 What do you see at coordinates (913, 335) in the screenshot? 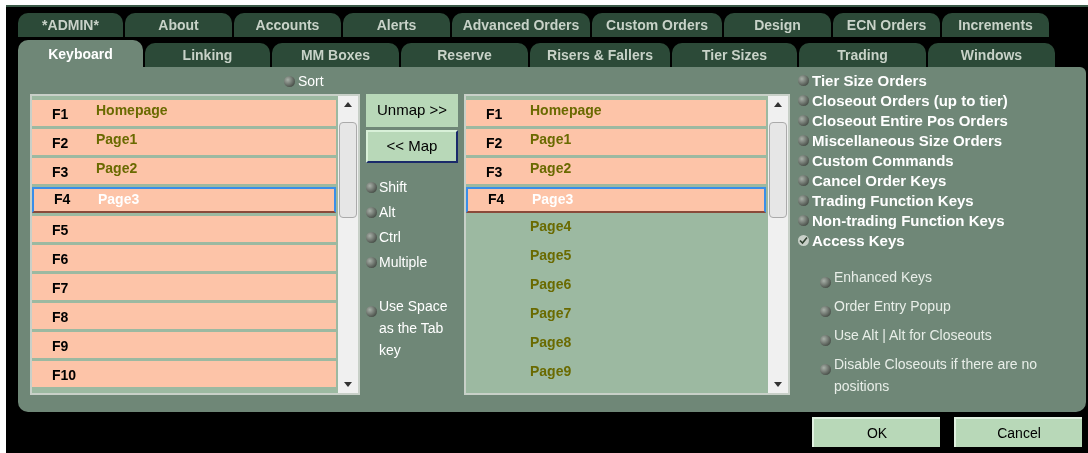
I see `option-label: Use Alt | Alt for Closeouts` at bounding box center [913, 335].